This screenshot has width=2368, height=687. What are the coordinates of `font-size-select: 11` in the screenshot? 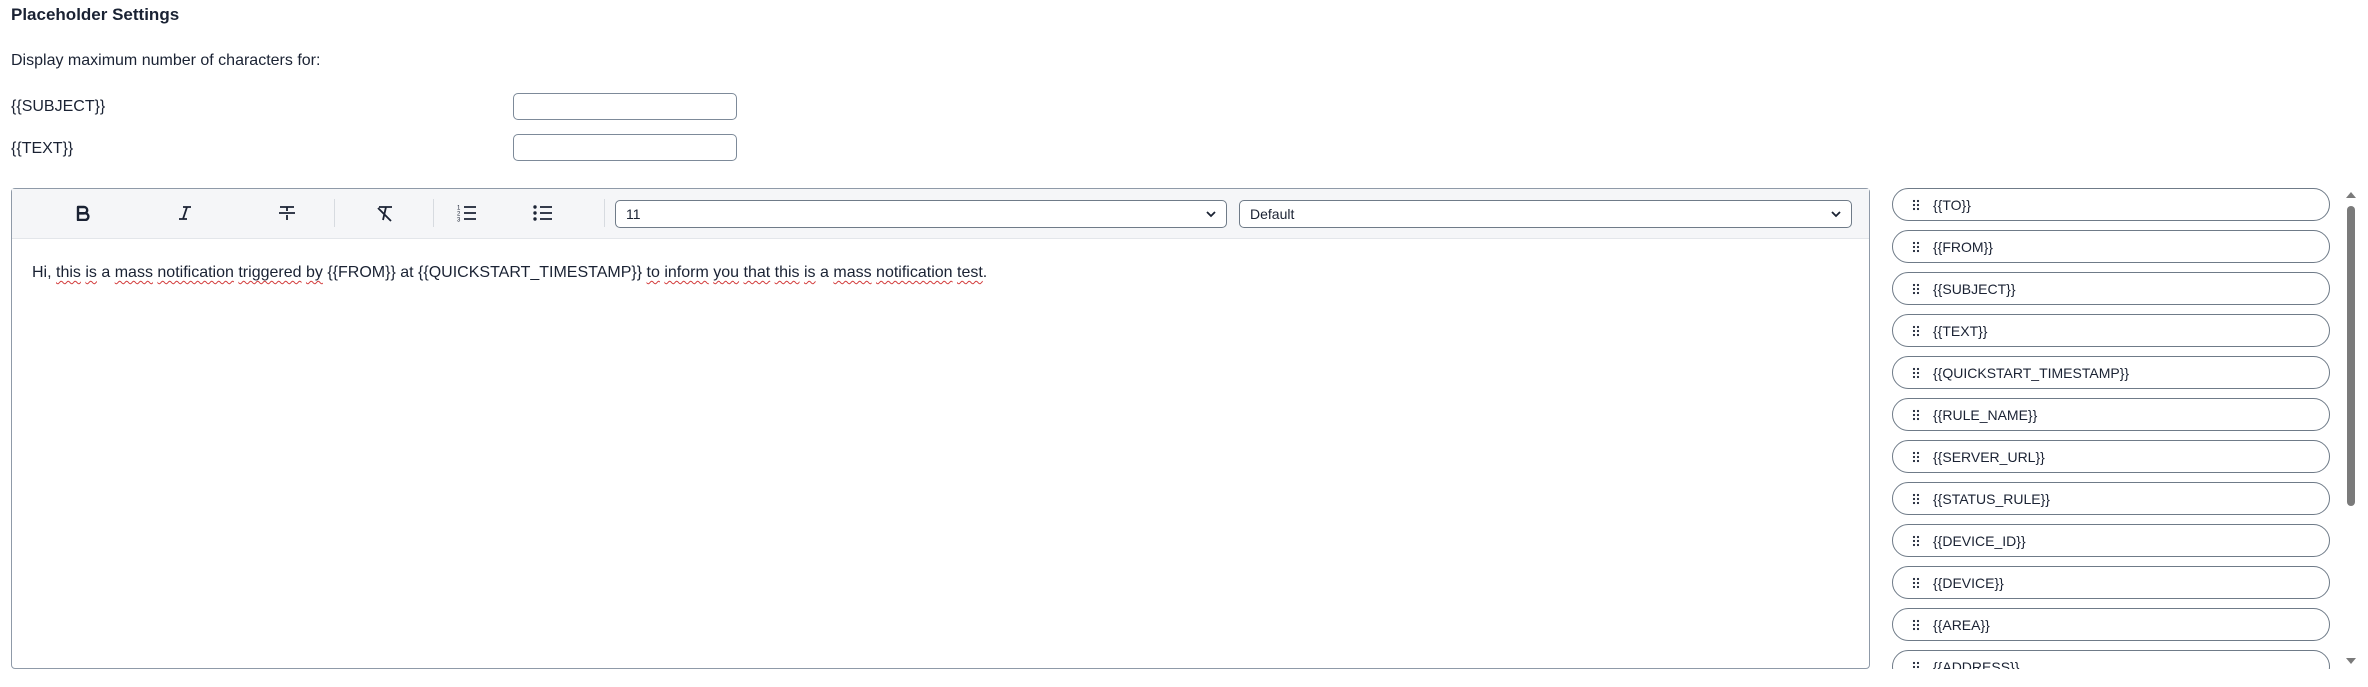 It's located at (921, 214).